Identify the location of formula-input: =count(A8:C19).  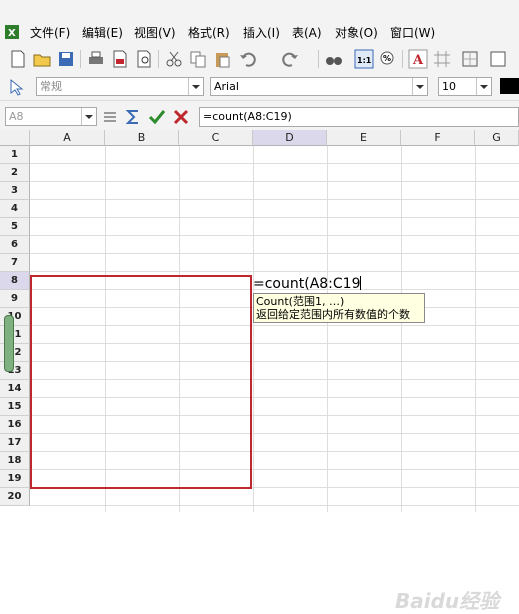
(359, 117).